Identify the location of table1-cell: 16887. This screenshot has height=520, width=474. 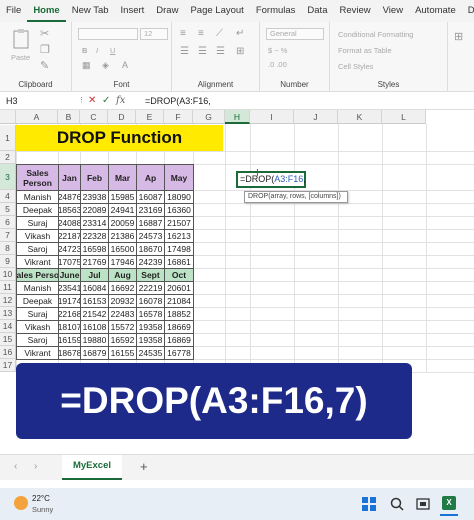
(150, 223).